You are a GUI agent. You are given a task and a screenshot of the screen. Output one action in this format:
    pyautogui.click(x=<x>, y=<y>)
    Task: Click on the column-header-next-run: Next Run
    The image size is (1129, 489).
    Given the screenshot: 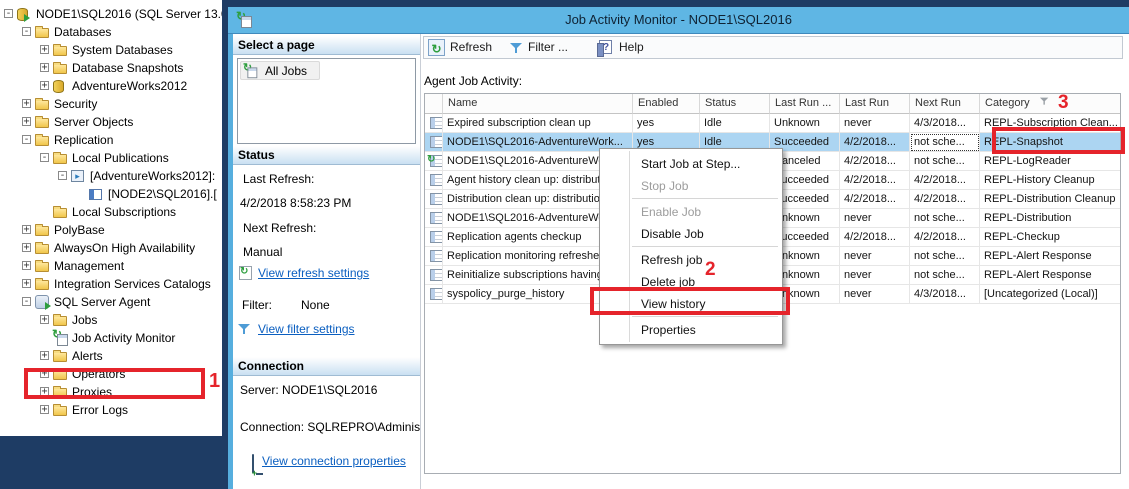 What is the action you would take?
    pyautogui.click(x=945, y=104)
    